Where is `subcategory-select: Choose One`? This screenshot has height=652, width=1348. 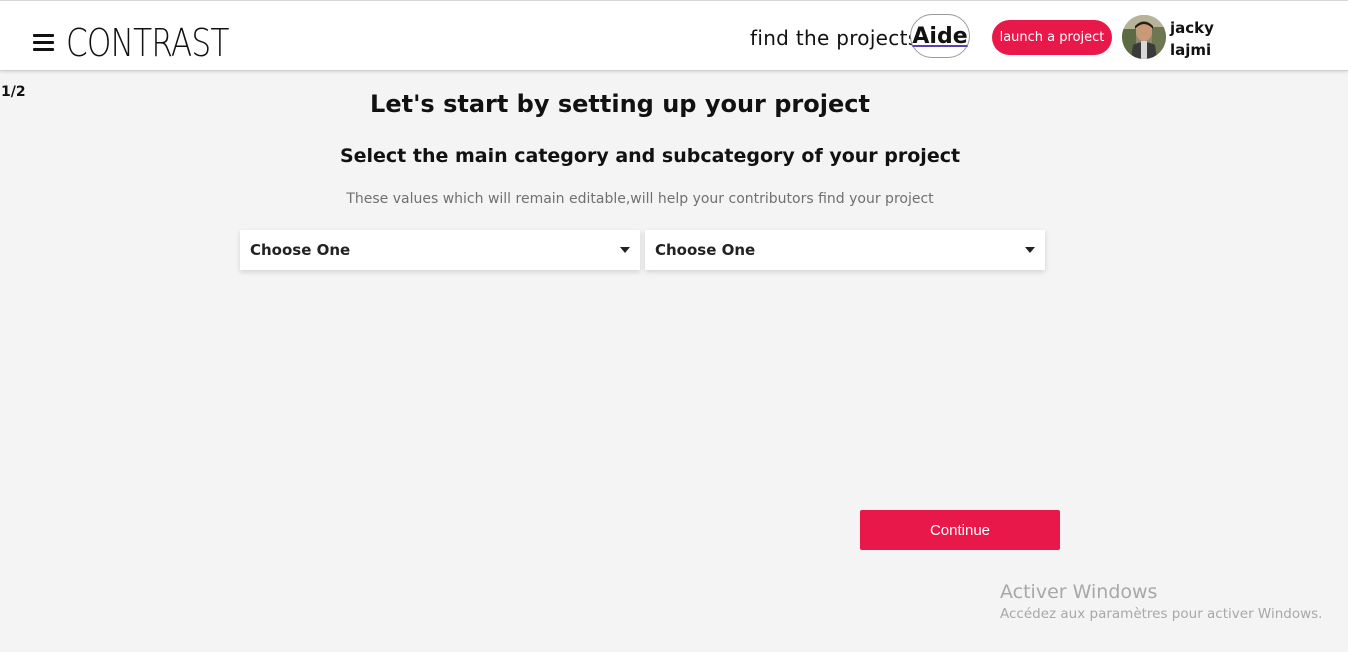 subcategory-select: Choose One is located at coordinates (845, 250).